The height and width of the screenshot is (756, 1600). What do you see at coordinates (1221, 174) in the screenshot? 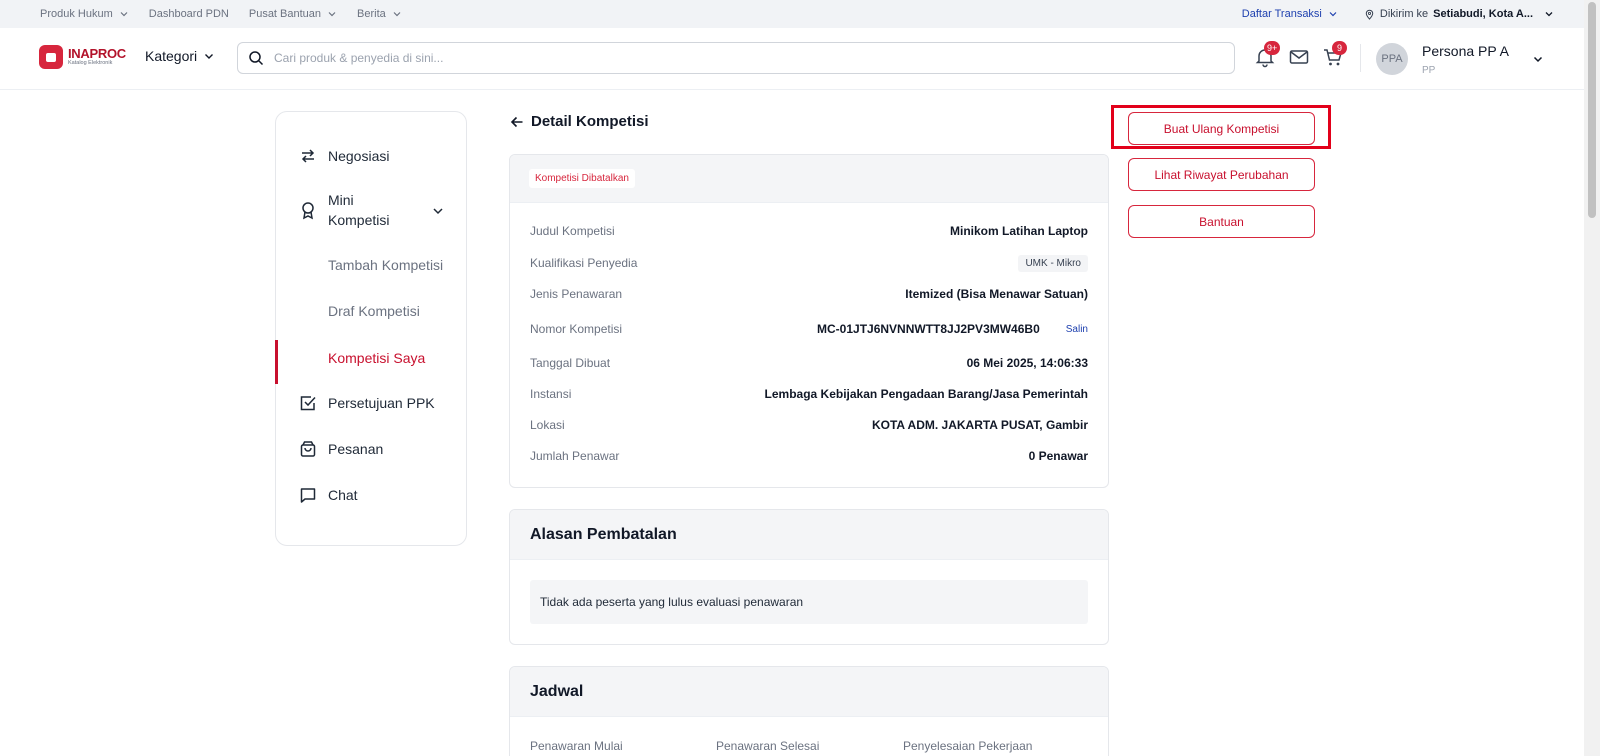
I see `view-history-button: Lihat Riwayat Perubahan` at bounding box center [1221, 174].